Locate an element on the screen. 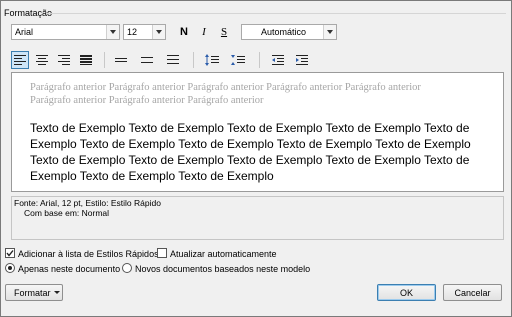 This screenshot has height=317, width=512. font-name-value: Arial is located at coordinates (24, 32).